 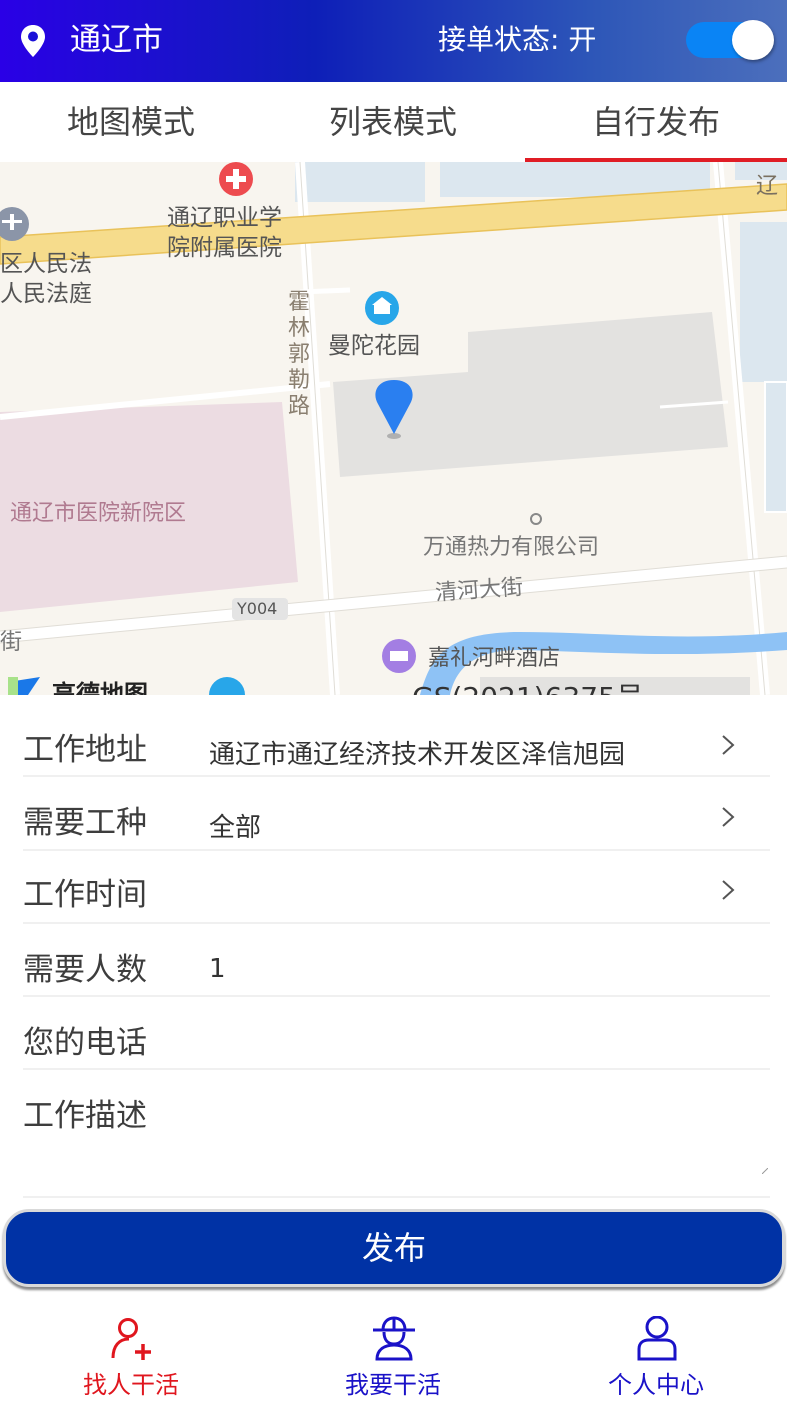 I want to click on map-label-road-vertical: 霍 林 郭 勒 路, so click(x=301, y=355).